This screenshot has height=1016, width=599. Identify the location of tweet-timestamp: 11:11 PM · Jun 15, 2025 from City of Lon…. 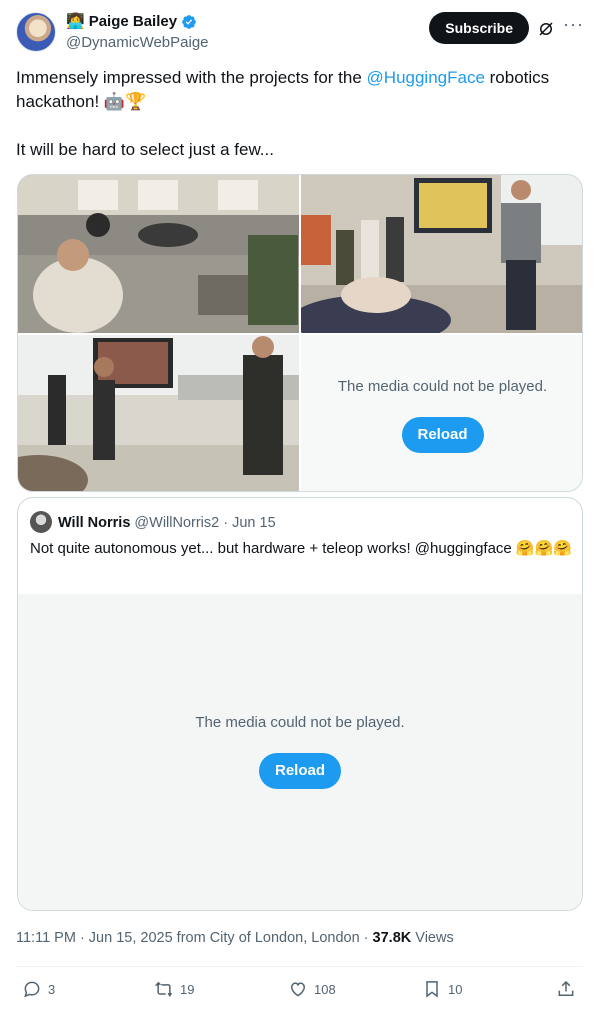
(235, 938).